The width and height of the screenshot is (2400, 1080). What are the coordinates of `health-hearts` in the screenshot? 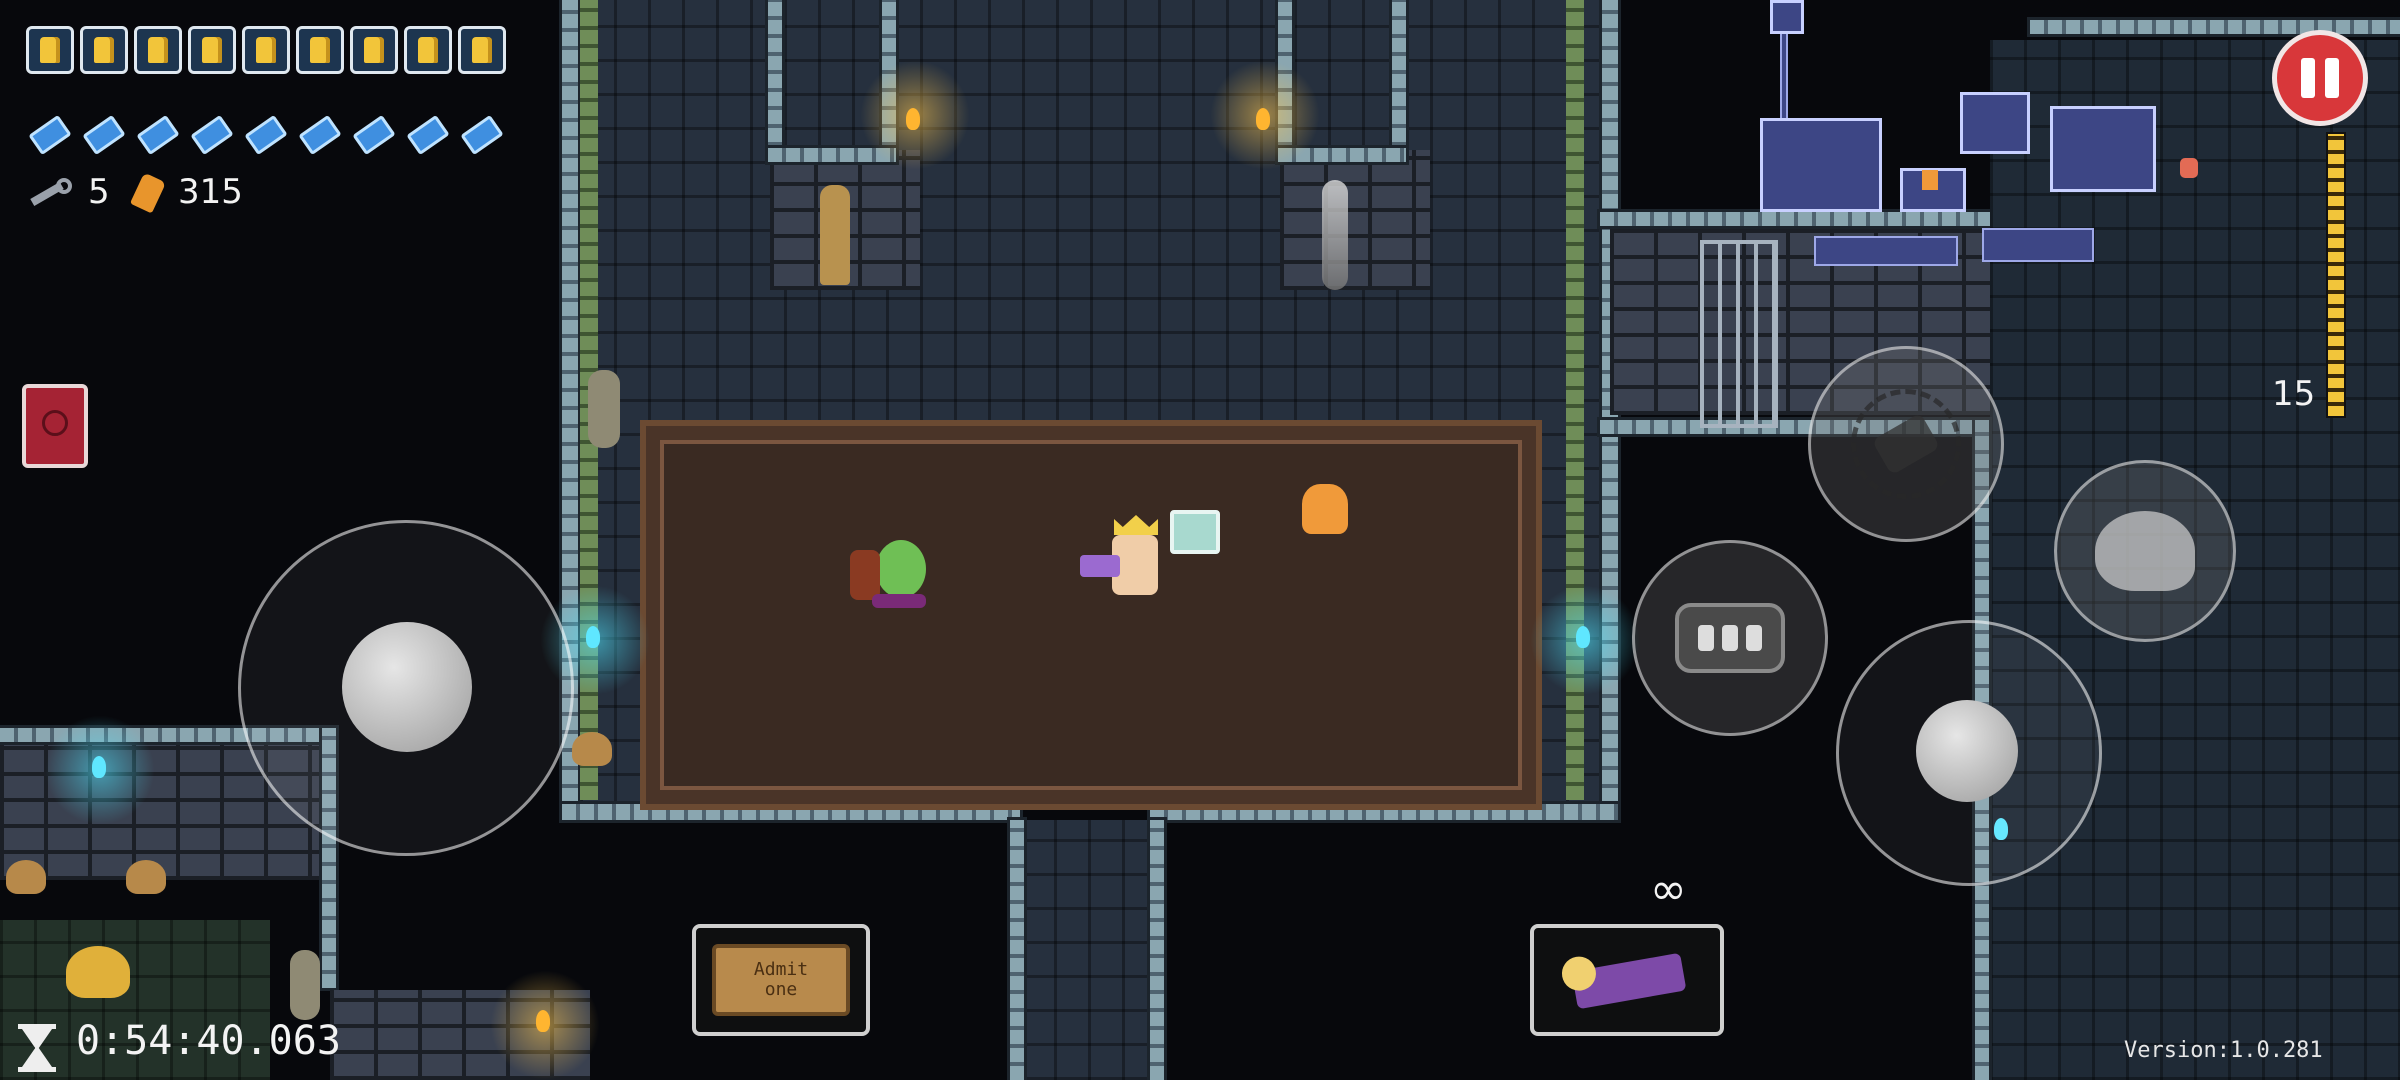 It's located at (266, 50).